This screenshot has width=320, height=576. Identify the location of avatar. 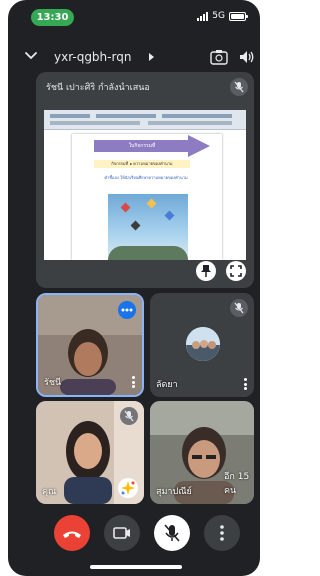
(203, 344).